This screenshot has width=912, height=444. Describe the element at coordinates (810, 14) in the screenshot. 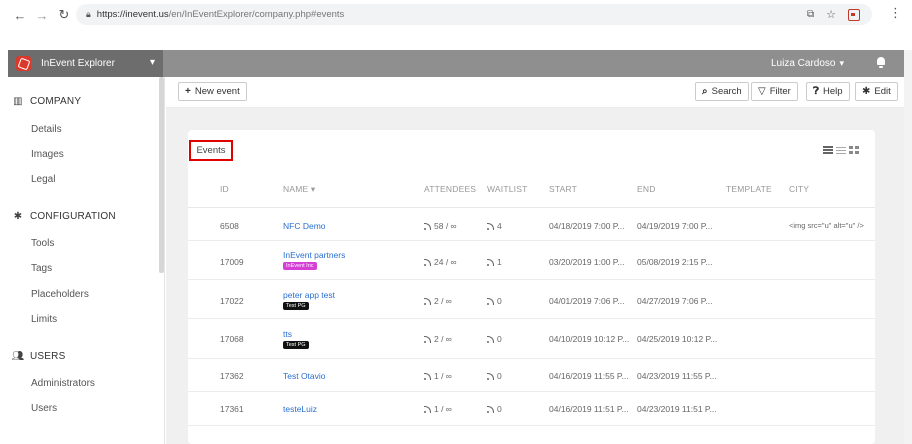

I see `translate-icon: ⧉` at that location.